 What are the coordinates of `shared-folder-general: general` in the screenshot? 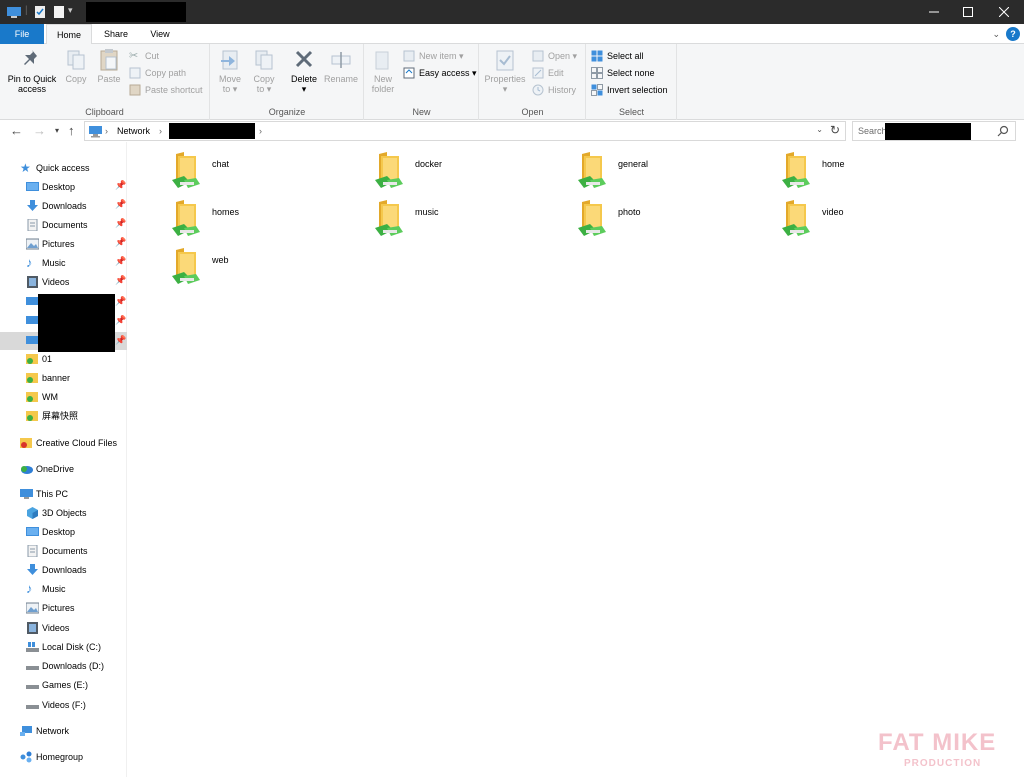 It's located at (671, 173).